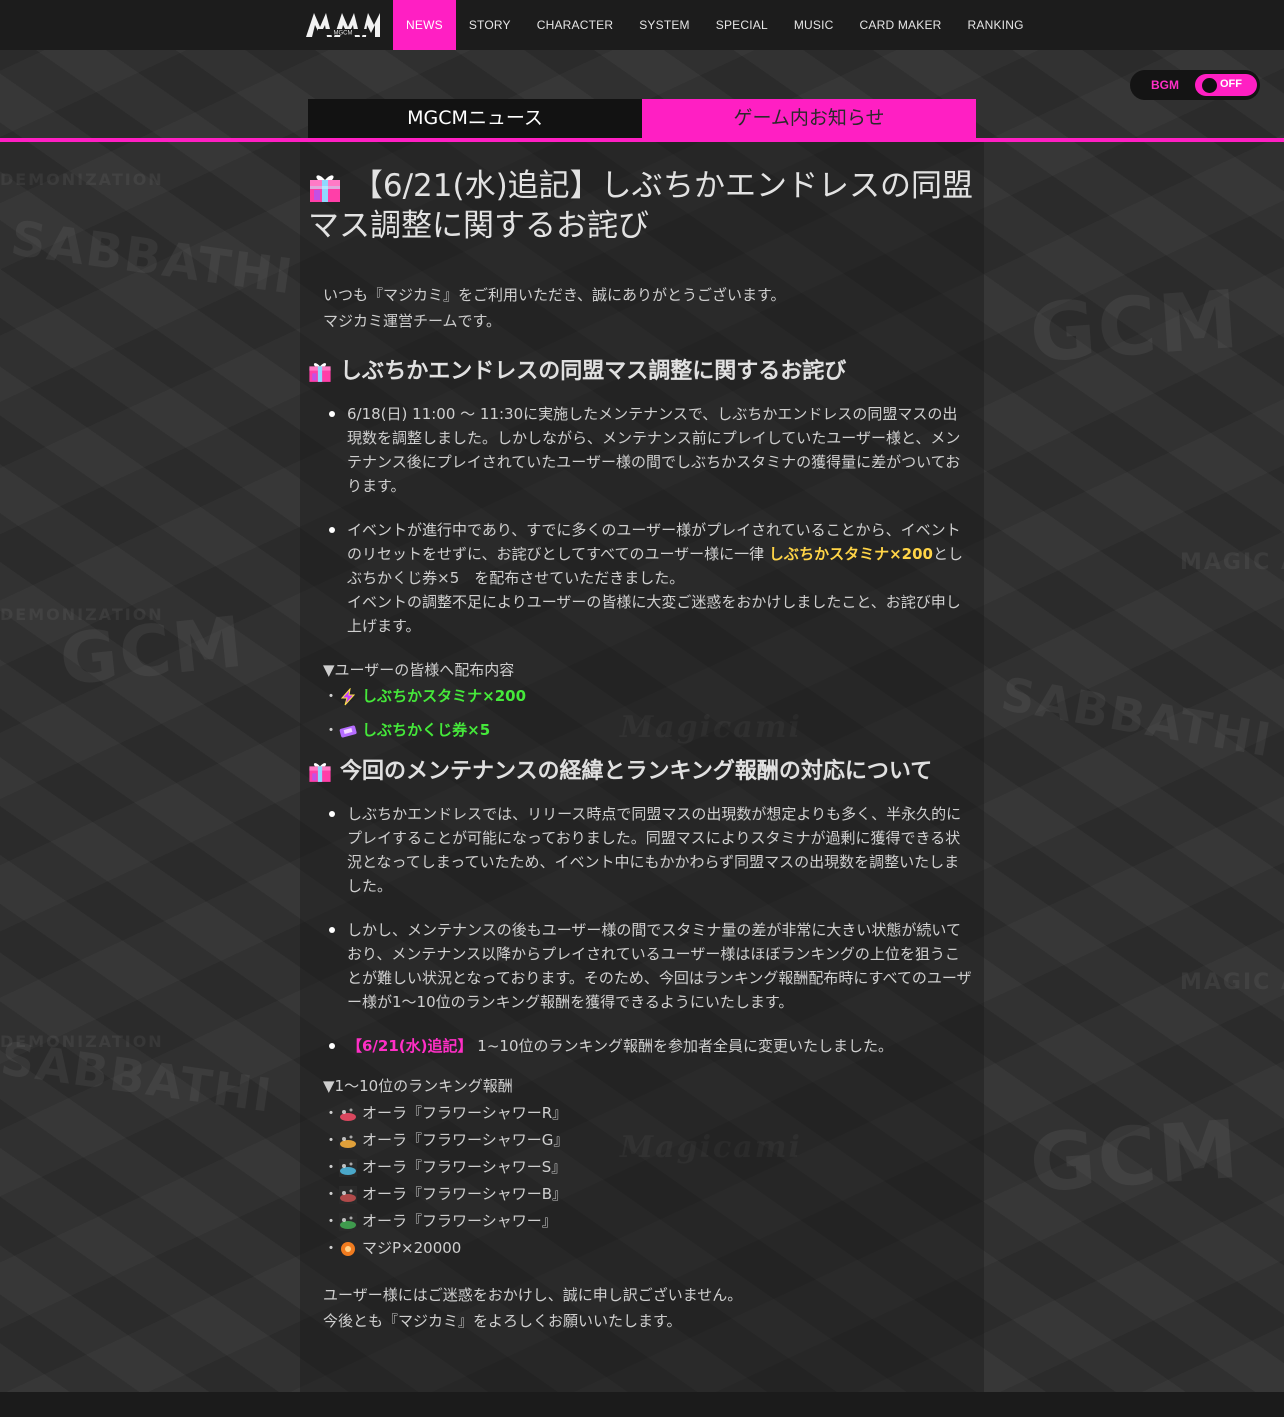 The width and height of the screenshot is (1284, 1417). Describe the element at coordinates (412, 1248) in the screenshot. I see `reward-label: マジP×20000` at that location.